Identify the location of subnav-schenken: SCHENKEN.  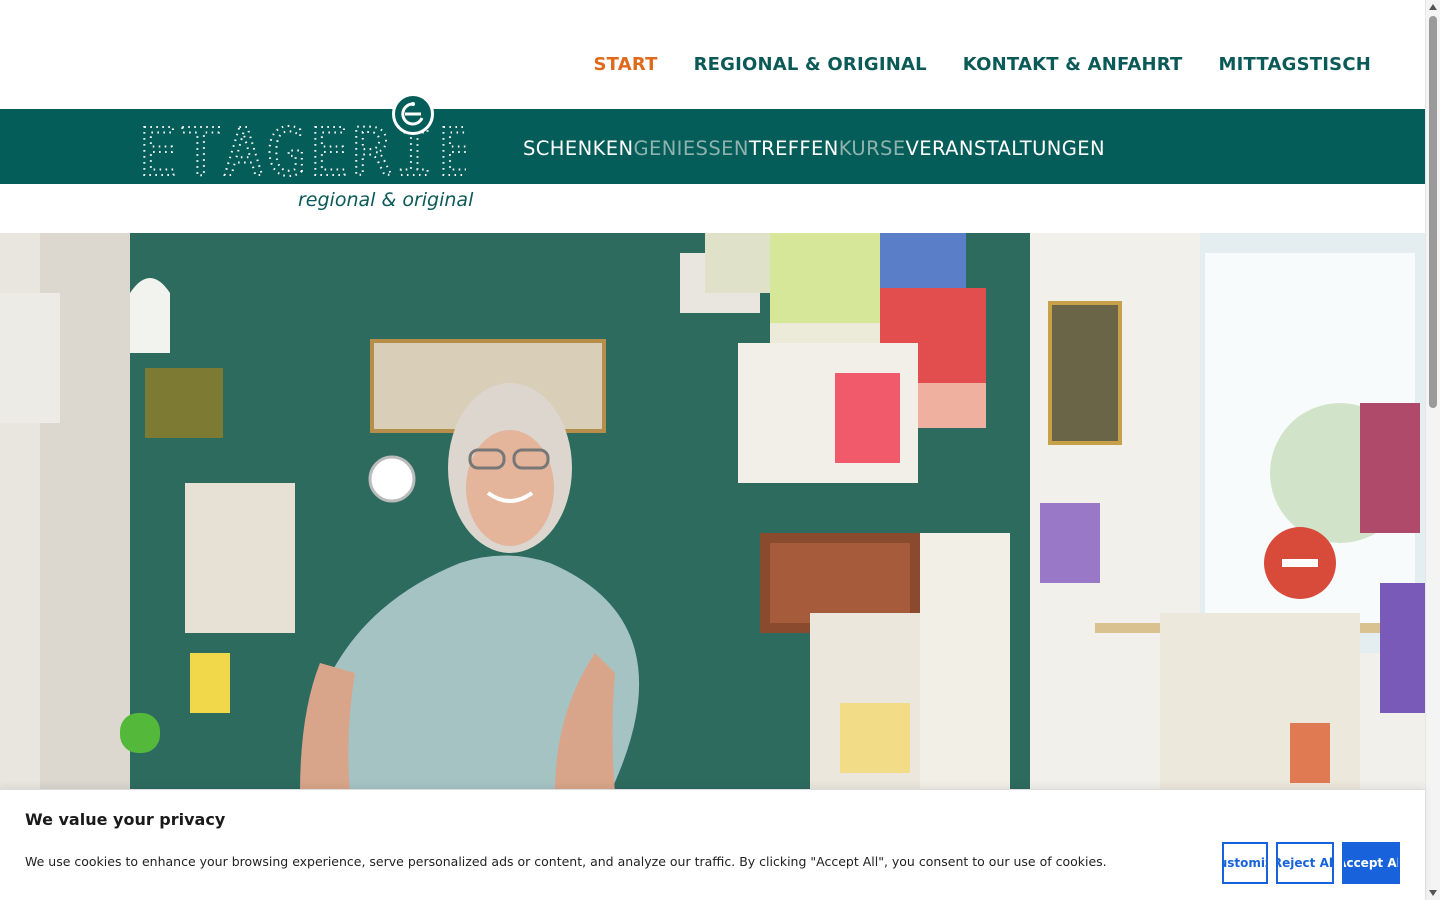
(578, 148).